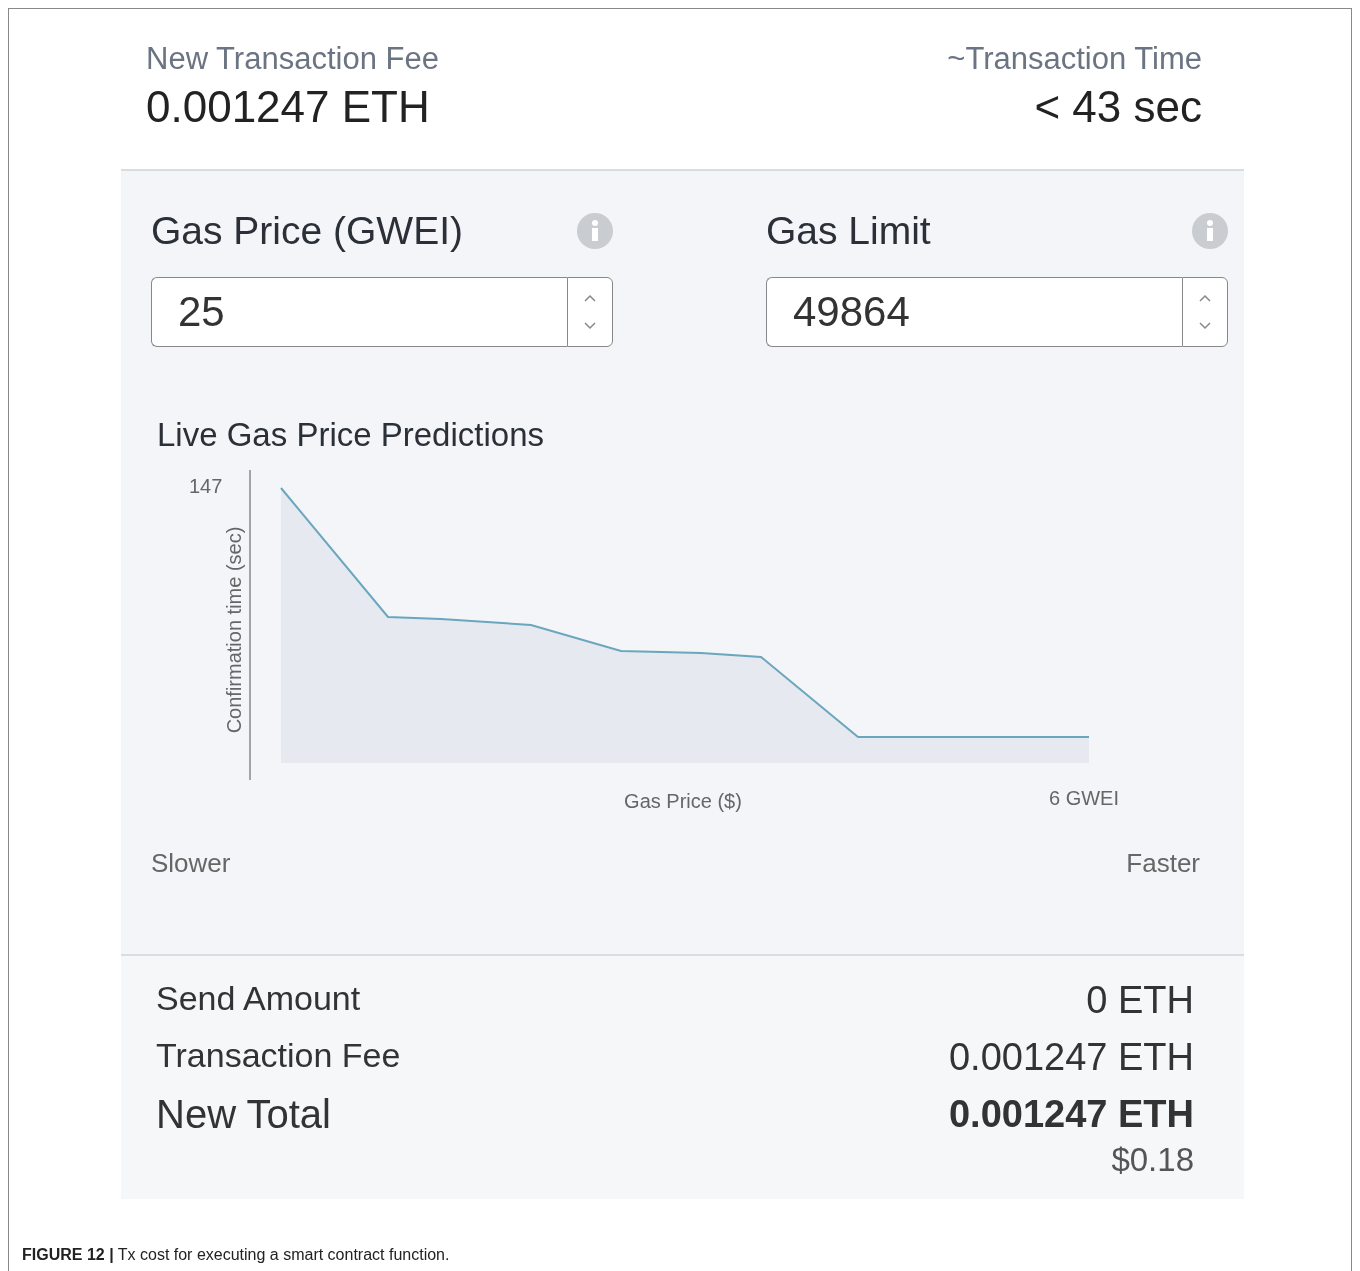  What do you see at coordinates (1084, 798) in the screenshot?
I see `x-end-label: 6 GWEI` at bounding box center [1084, 798].